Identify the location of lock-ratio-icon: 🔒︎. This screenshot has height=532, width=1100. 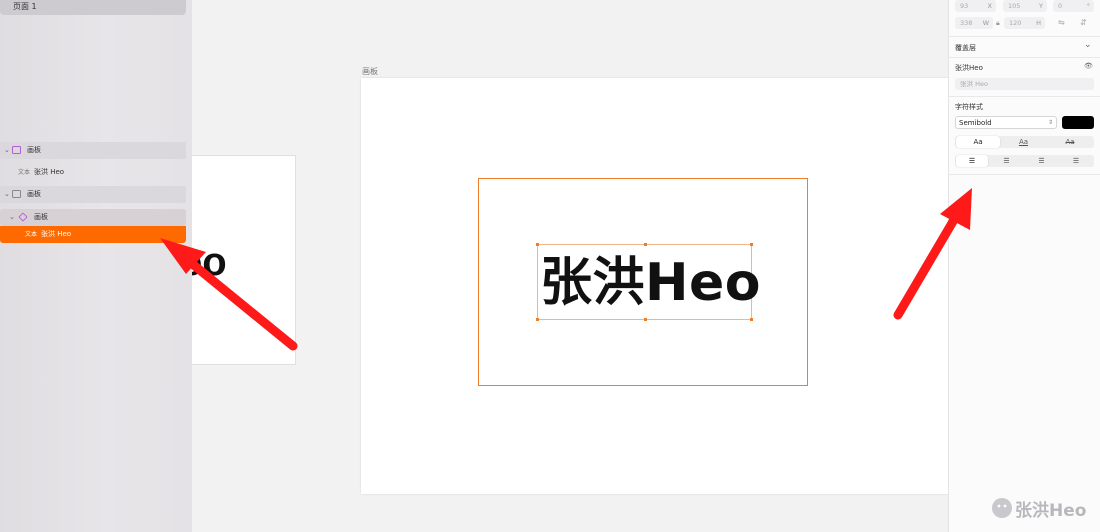
(998, 23).